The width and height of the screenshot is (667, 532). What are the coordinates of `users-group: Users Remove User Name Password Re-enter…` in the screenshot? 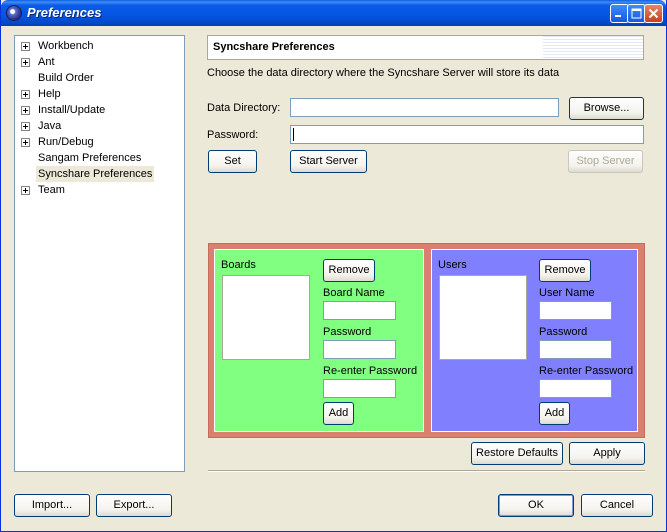 It's located at (534, 340).